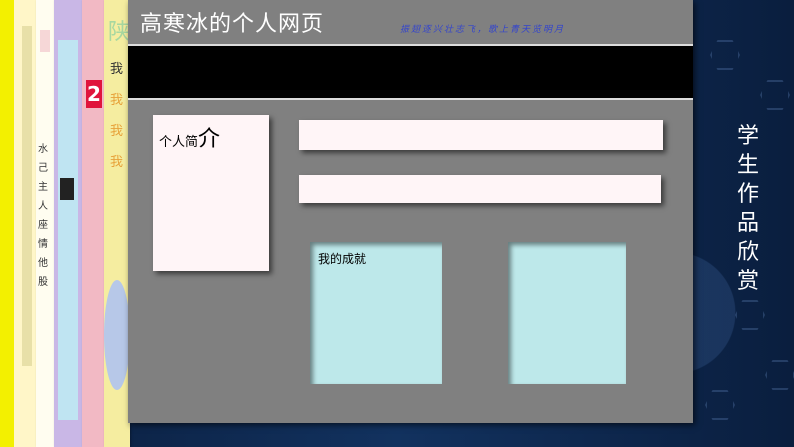  Describe the element at coordinates (211, 193) in the screenshot. I see `profile-intro-card: 个人简介` at that location.